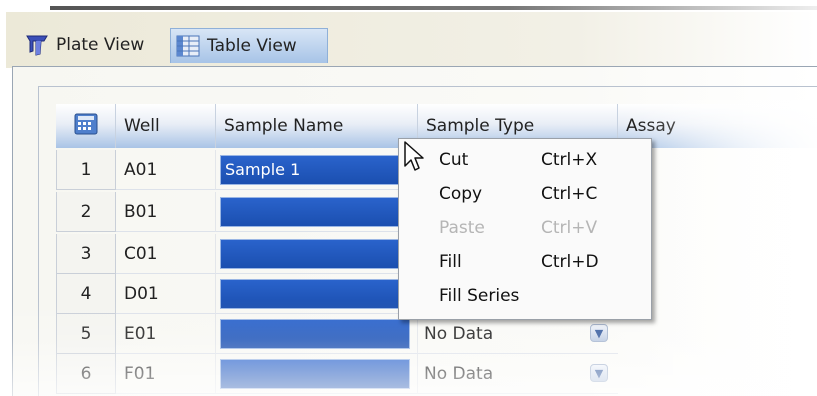 The image size is (817, 396). What do you see at coordinates (188, 46) in the screenshot?
I see `table-grid-icon` at bounding box center [188, 46].